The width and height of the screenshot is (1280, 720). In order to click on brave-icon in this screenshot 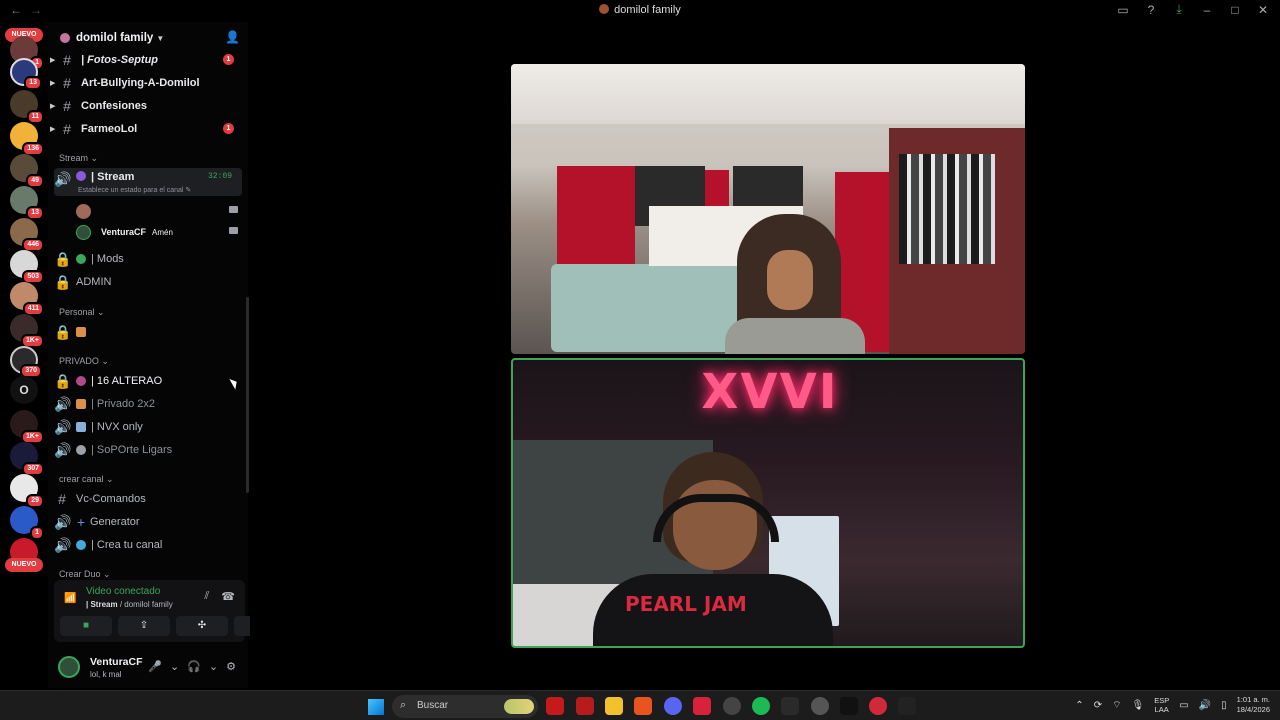, I will do `click(643, 706)`.